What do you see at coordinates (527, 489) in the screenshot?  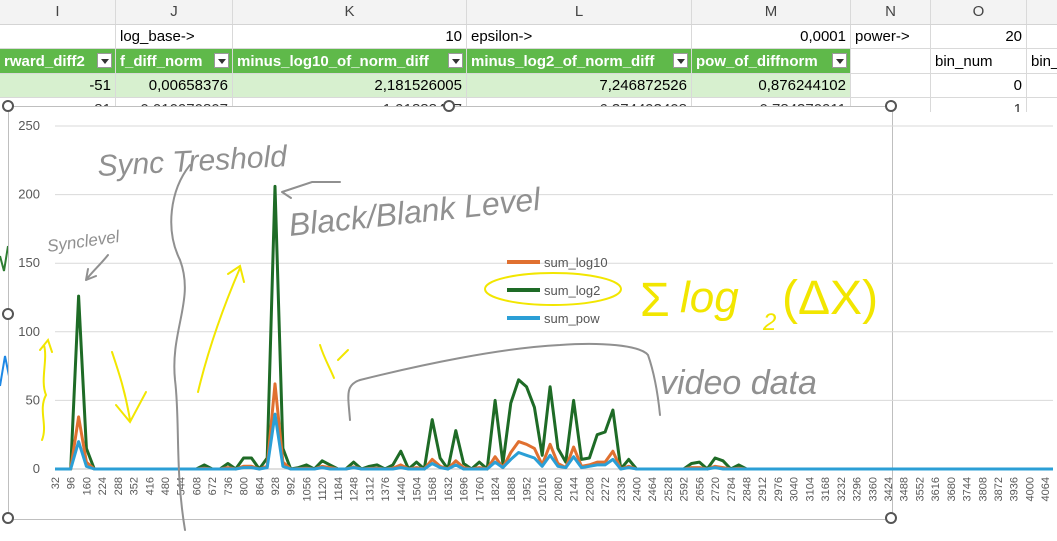 I see `x-tick-label: 1952` at bounding box center [527, 489].